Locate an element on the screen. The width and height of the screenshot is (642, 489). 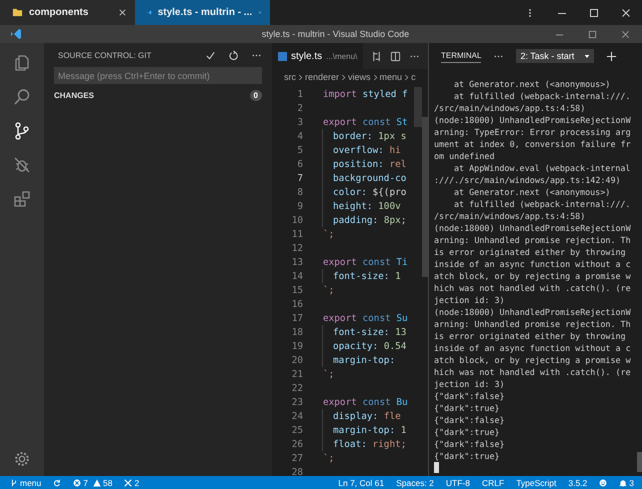
breadcrumb: views is located at coordinates (359, 77).